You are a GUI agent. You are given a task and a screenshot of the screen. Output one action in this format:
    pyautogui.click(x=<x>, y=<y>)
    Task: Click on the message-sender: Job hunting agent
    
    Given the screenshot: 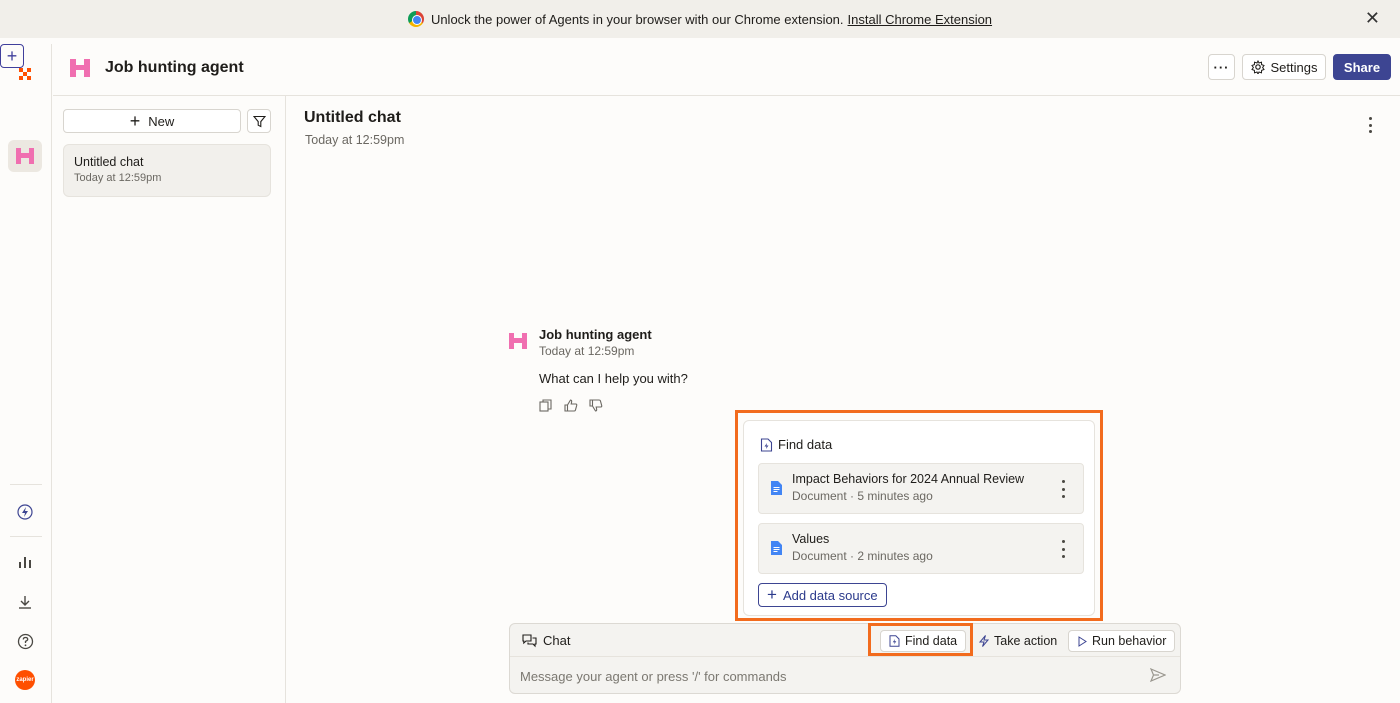 What is the action you would take?
    pyautogui.click(x=595, y=334)
    